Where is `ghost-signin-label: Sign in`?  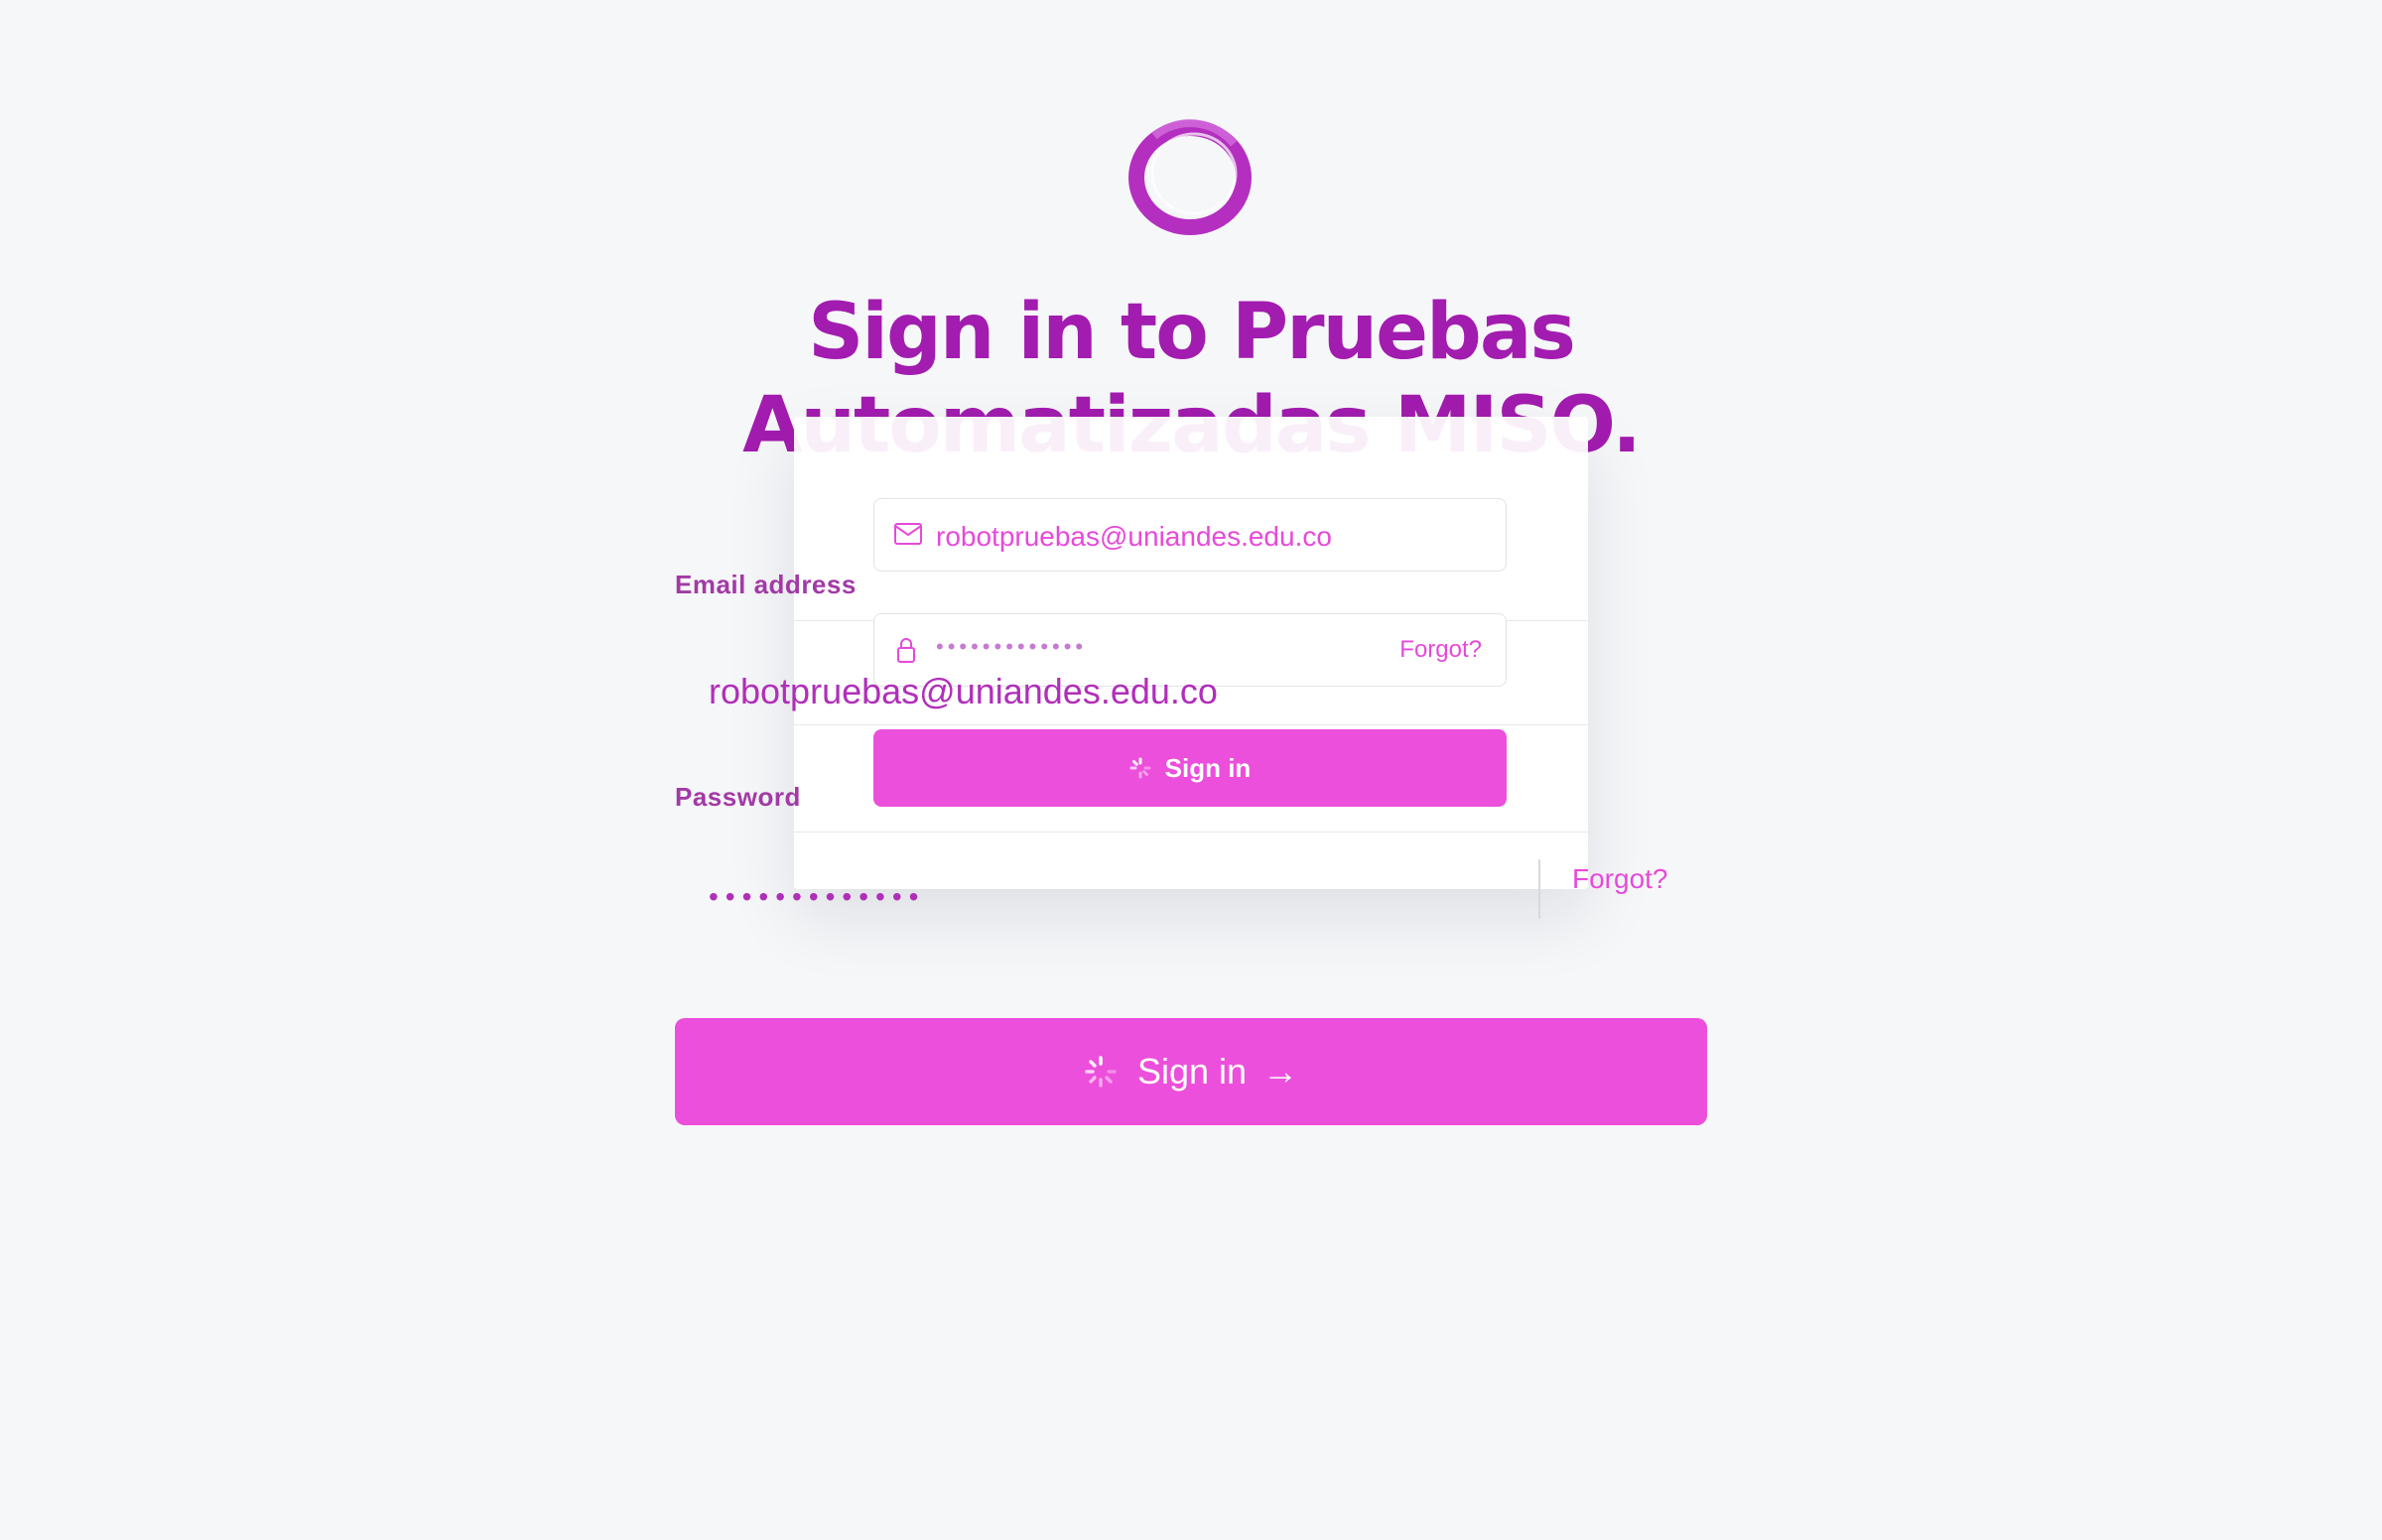 ghost-signin-label: Sign in is located at coordinates (1208, 767).